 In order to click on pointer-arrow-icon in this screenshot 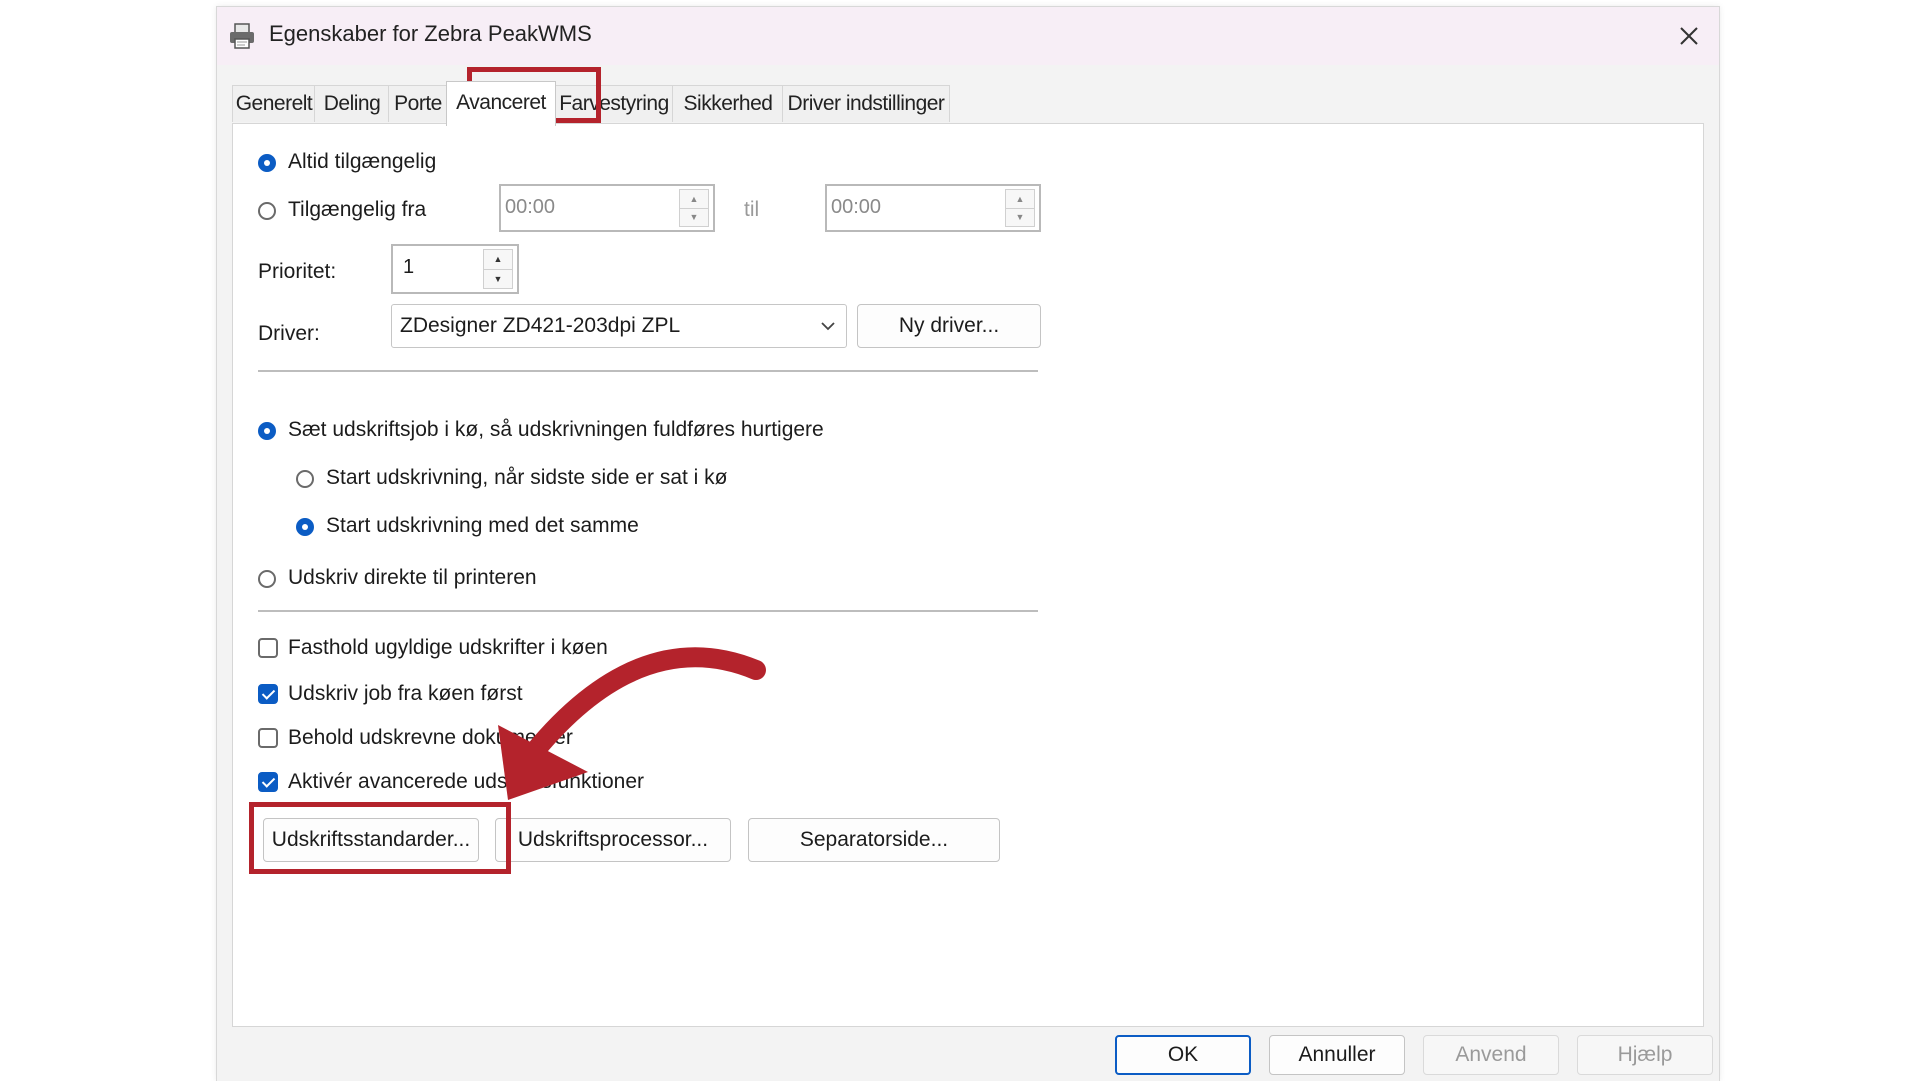, I will do `click(632, 723)`.